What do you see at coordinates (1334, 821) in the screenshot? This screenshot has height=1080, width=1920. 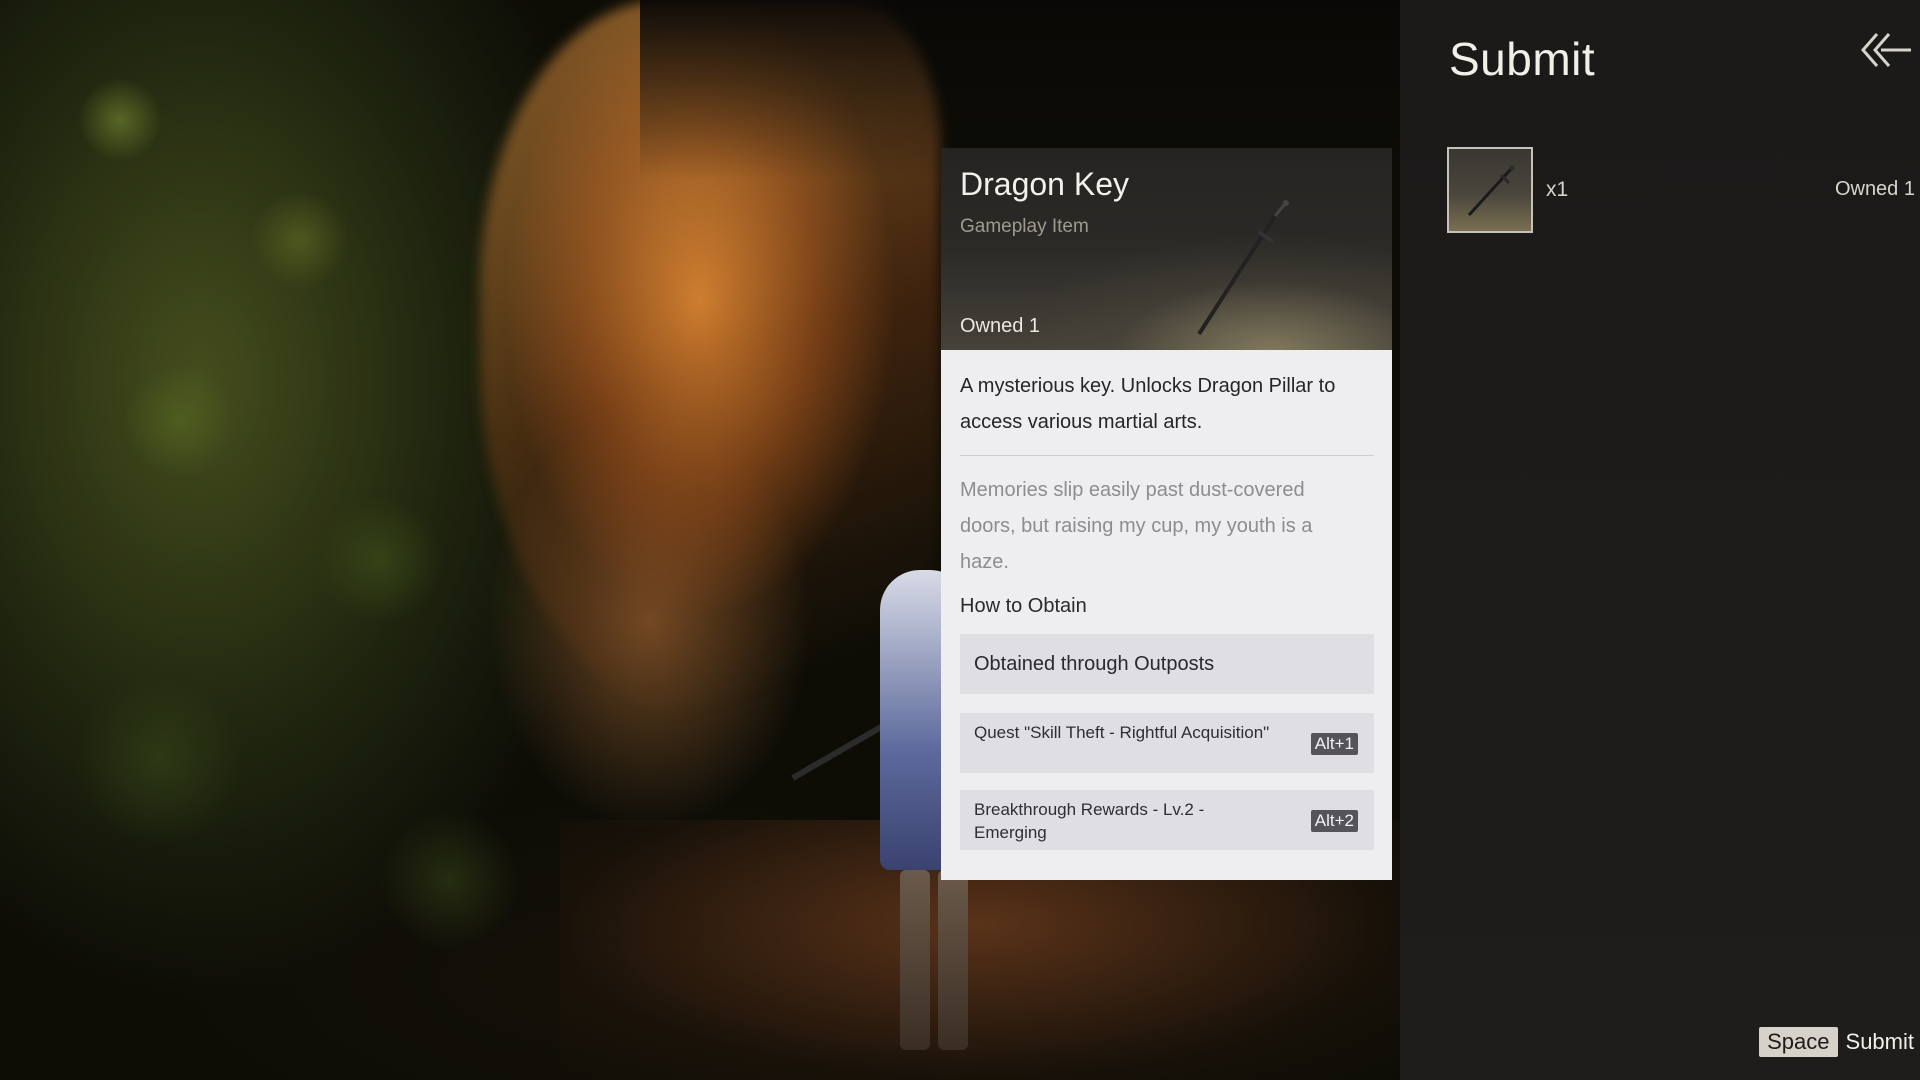 I see `source-hotkey: Alt+2` at bounding box center [1334, 821].